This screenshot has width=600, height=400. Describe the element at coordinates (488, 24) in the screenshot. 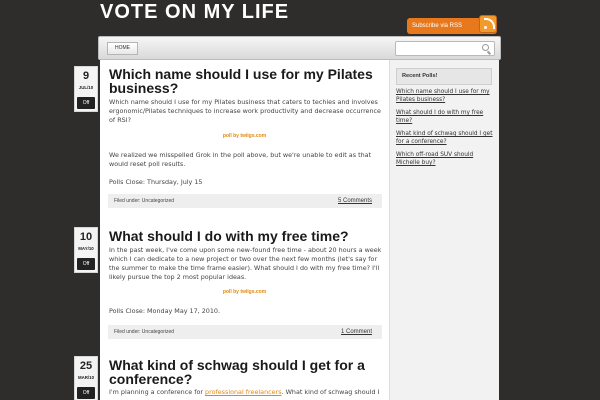

I see `rss-icon` at that location.